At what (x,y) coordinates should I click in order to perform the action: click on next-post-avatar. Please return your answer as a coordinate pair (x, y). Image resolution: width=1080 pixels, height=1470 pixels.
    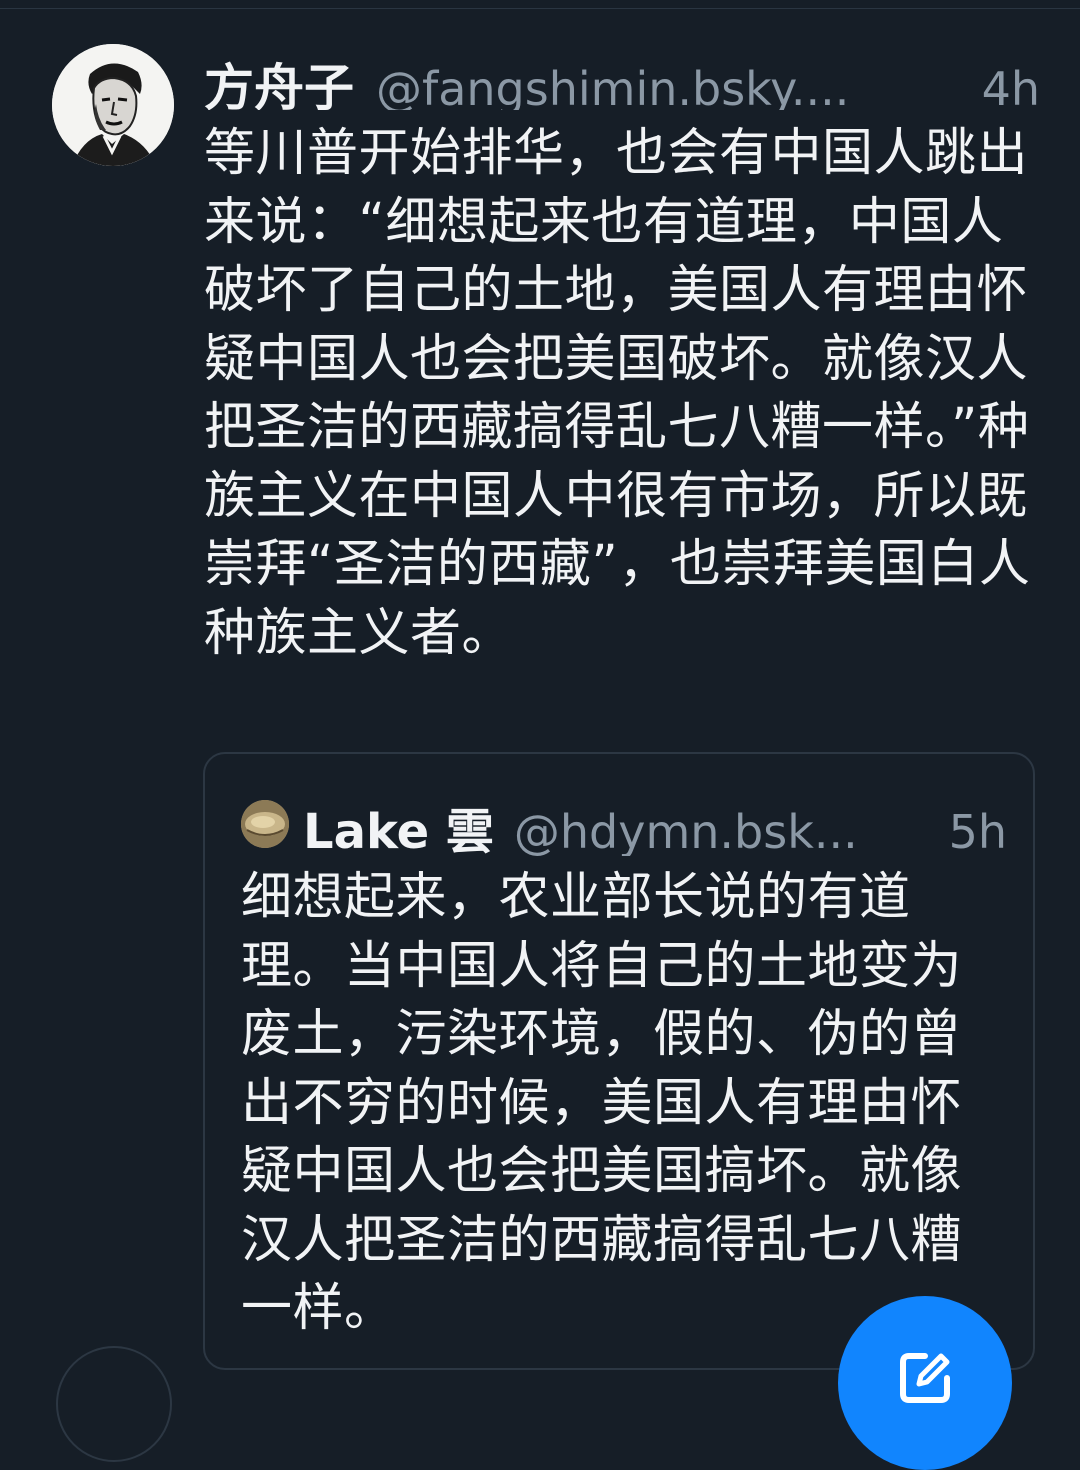
    Looking at the image, I should click on (114, 1404).